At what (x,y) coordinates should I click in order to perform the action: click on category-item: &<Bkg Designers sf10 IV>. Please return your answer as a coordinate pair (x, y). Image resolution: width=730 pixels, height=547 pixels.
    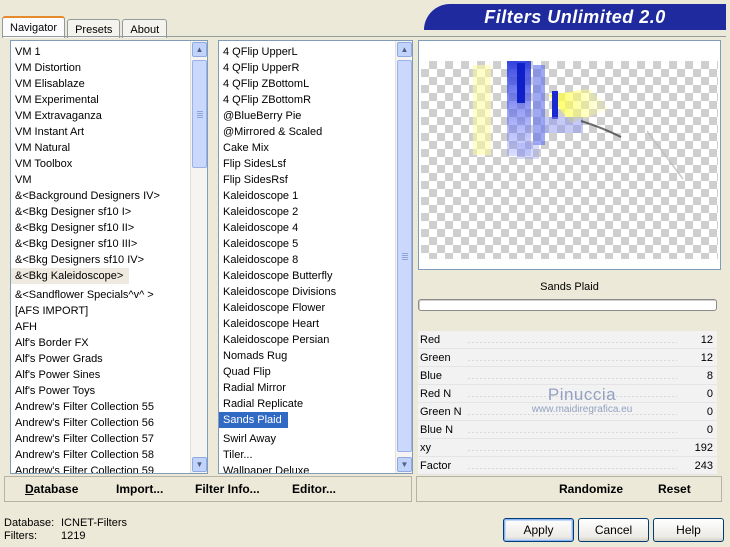
    Looking at the image, I should click on (100, 260).